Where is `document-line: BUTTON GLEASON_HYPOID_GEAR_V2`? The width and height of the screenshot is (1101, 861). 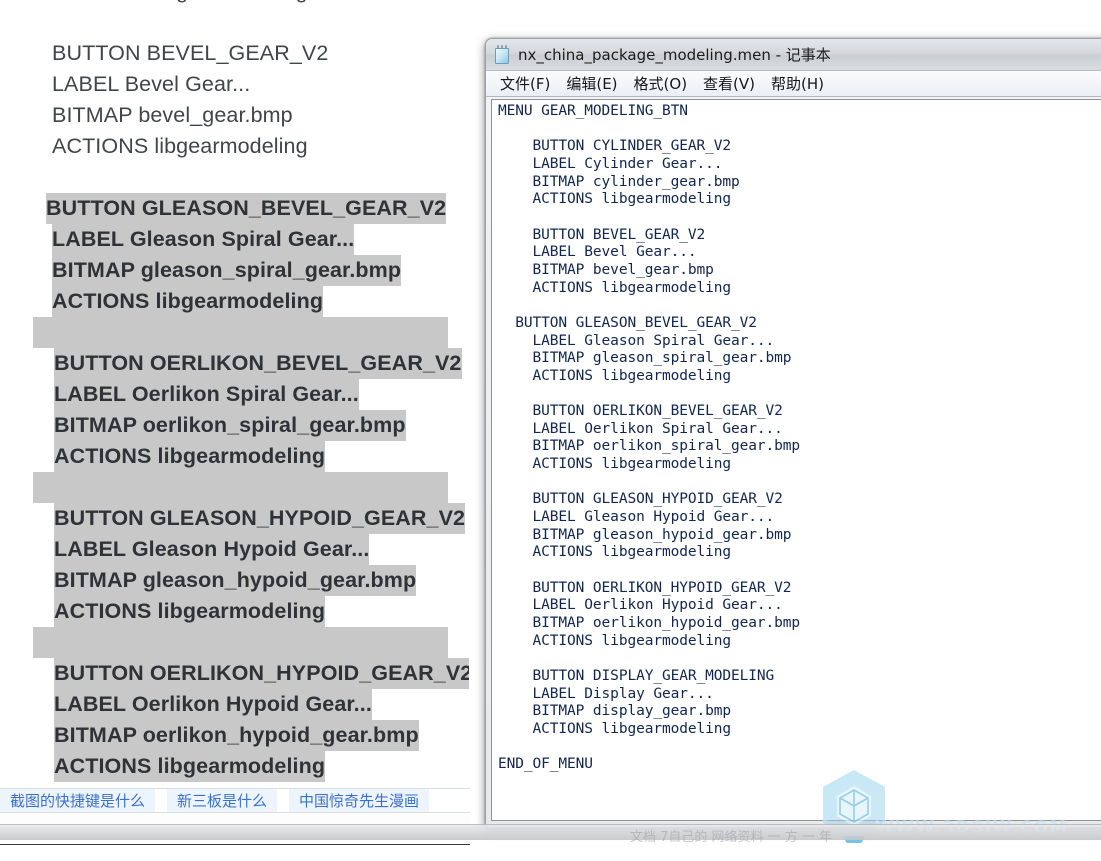 document-line: BUTTON GLEASON_HYPOID_GEAR_V2 is located at coordinates (235, 518).